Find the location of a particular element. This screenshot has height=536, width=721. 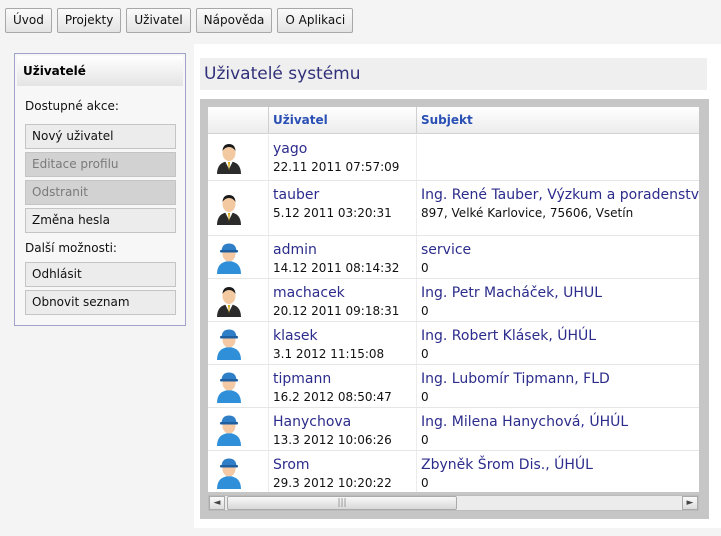

subject-name: Ing. Petr Macháček, UHUL is located at coordinates (511, 293).